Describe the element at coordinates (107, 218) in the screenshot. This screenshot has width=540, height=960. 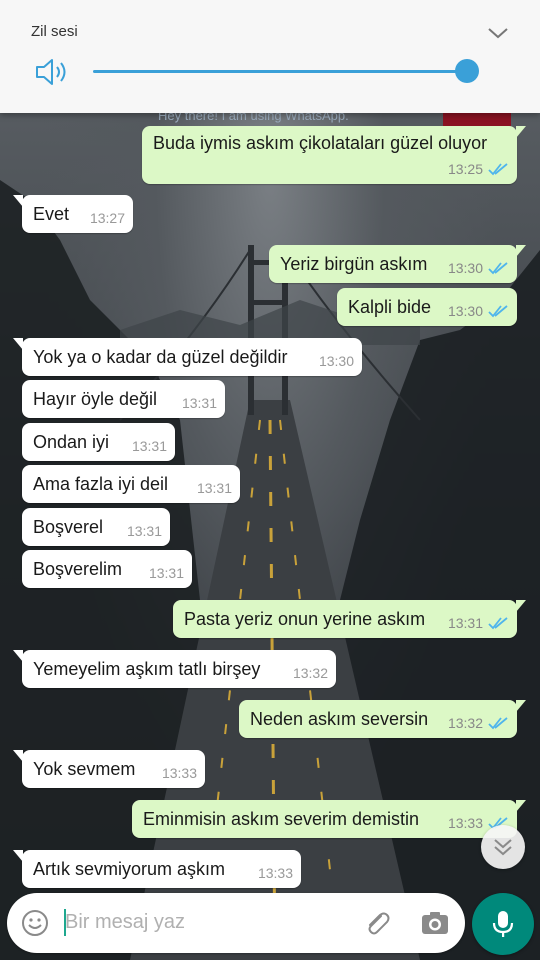
I see `message-time: 13:27` at that location.